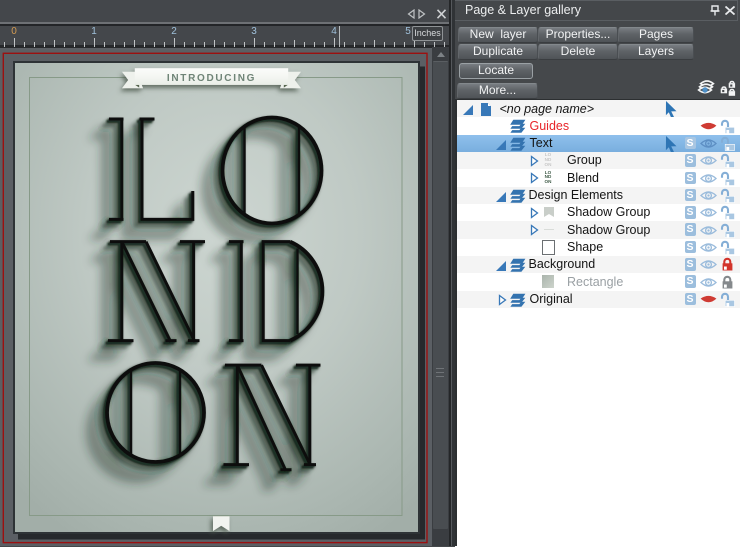  What do you see at coordinates (211, 78) in the screenshot?
I see `svg-text: INTRODUCING` at bounding box center [211, 78].